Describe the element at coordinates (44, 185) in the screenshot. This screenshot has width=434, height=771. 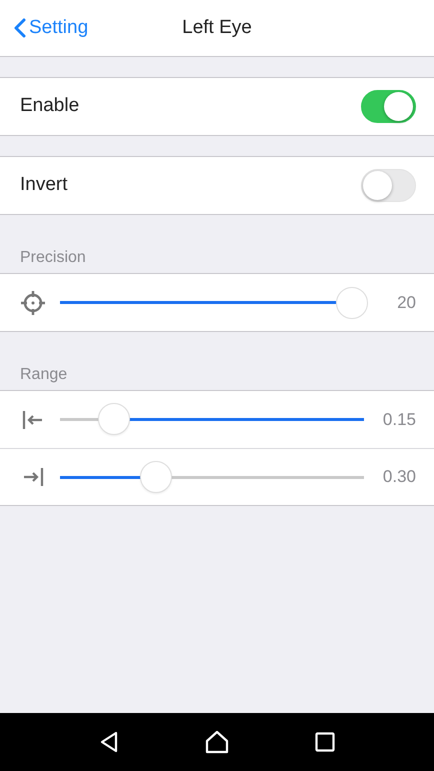
I see `setting-label: Invert` at that location.